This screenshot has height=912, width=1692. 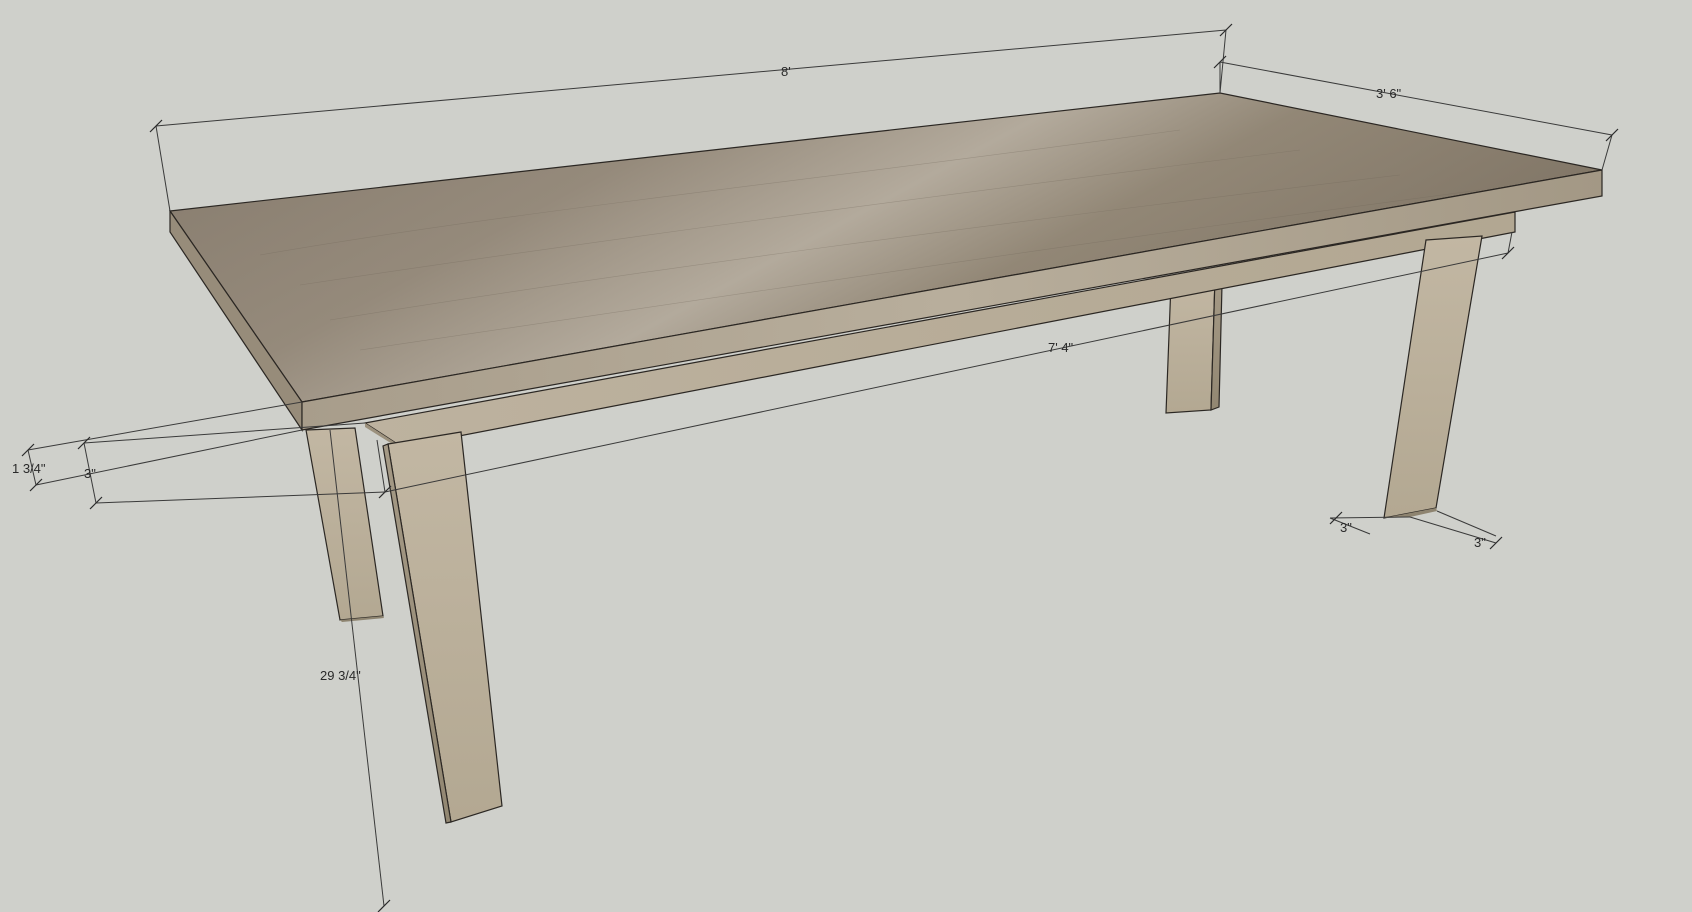 What do you see at coordinates (344, 524) in the screenshot?
I see `back-left-leg` at bounding box center [344, 524].